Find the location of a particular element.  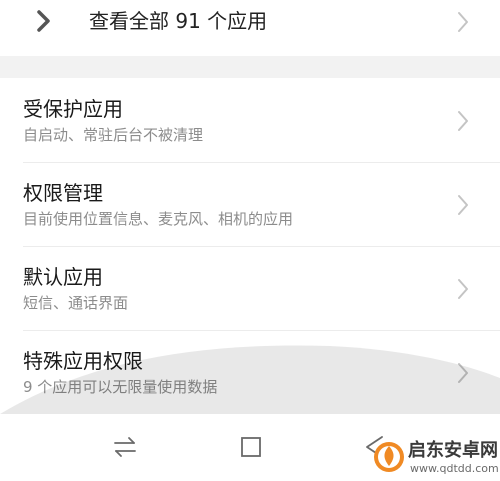

view-all-apps-label: 查看全部 91 个应用 is located at coordinates (178, 21).